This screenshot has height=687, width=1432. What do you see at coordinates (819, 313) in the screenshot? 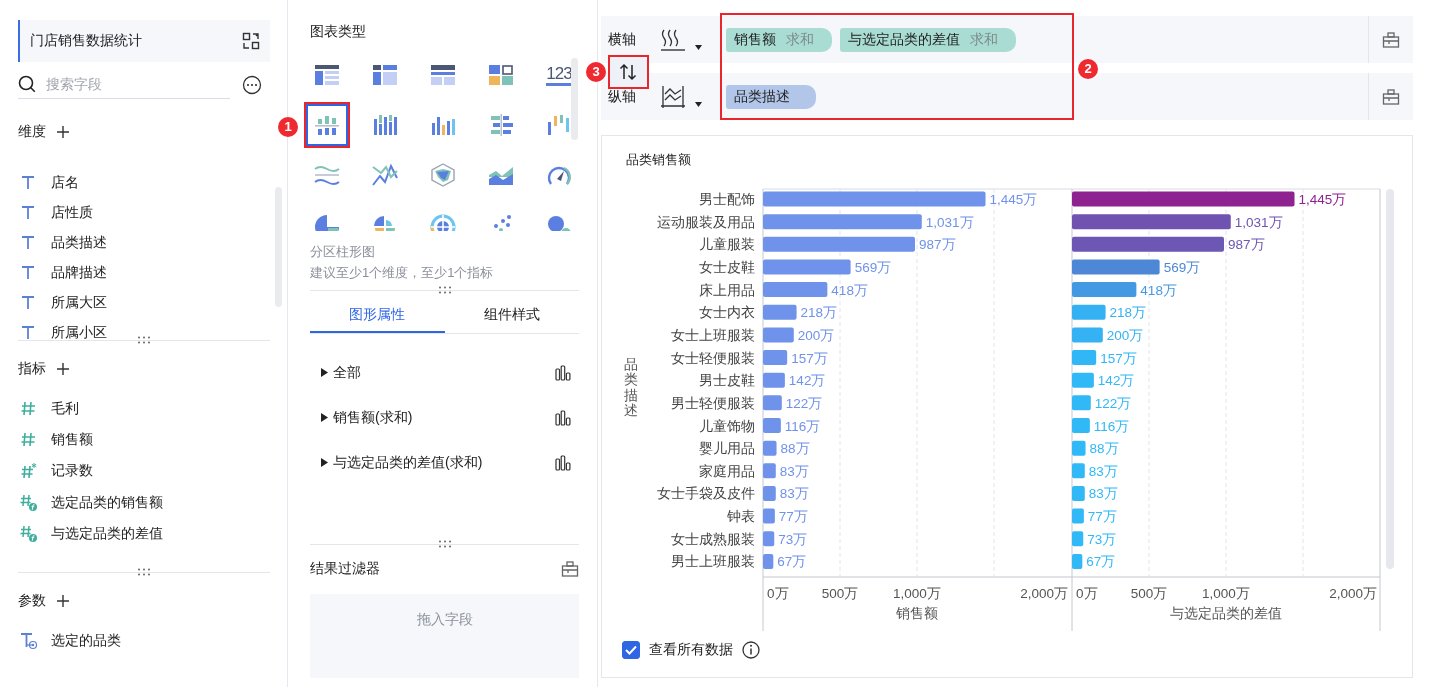
I see `data-label: 218万` at bounding box center [819, 313].